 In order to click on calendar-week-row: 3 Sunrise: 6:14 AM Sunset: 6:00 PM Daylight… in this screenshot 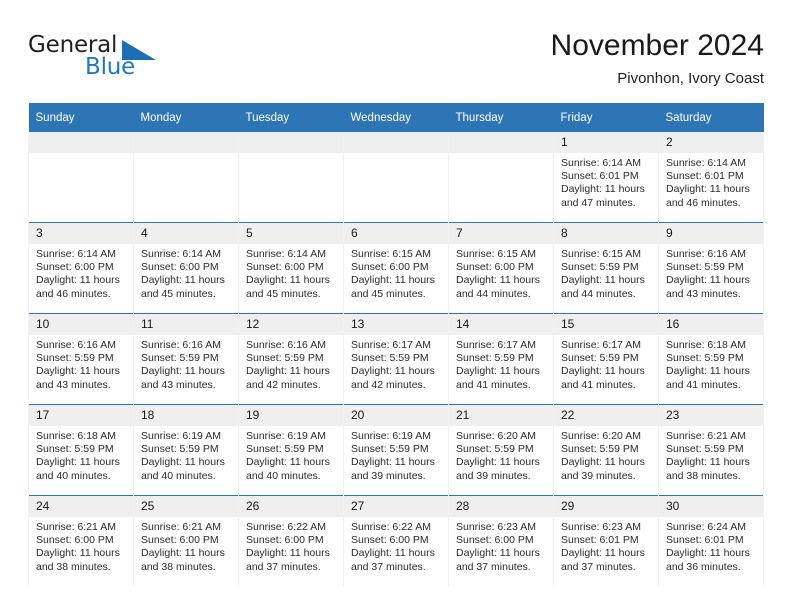, I will do `click(396, 268)`.